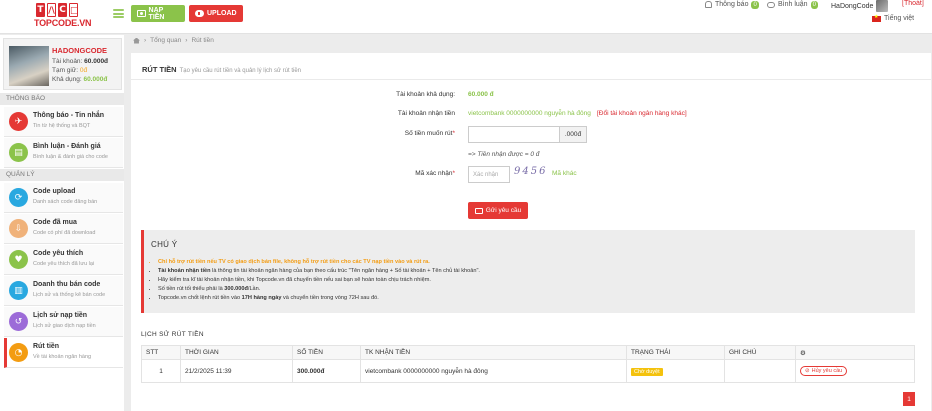 This screenshot has height=411, width=932. Describe the element at coordinates (642, 113) in the screenshot. I see `change-account-link: [Đổi tài khoản ngân hàng khác]` at that location.